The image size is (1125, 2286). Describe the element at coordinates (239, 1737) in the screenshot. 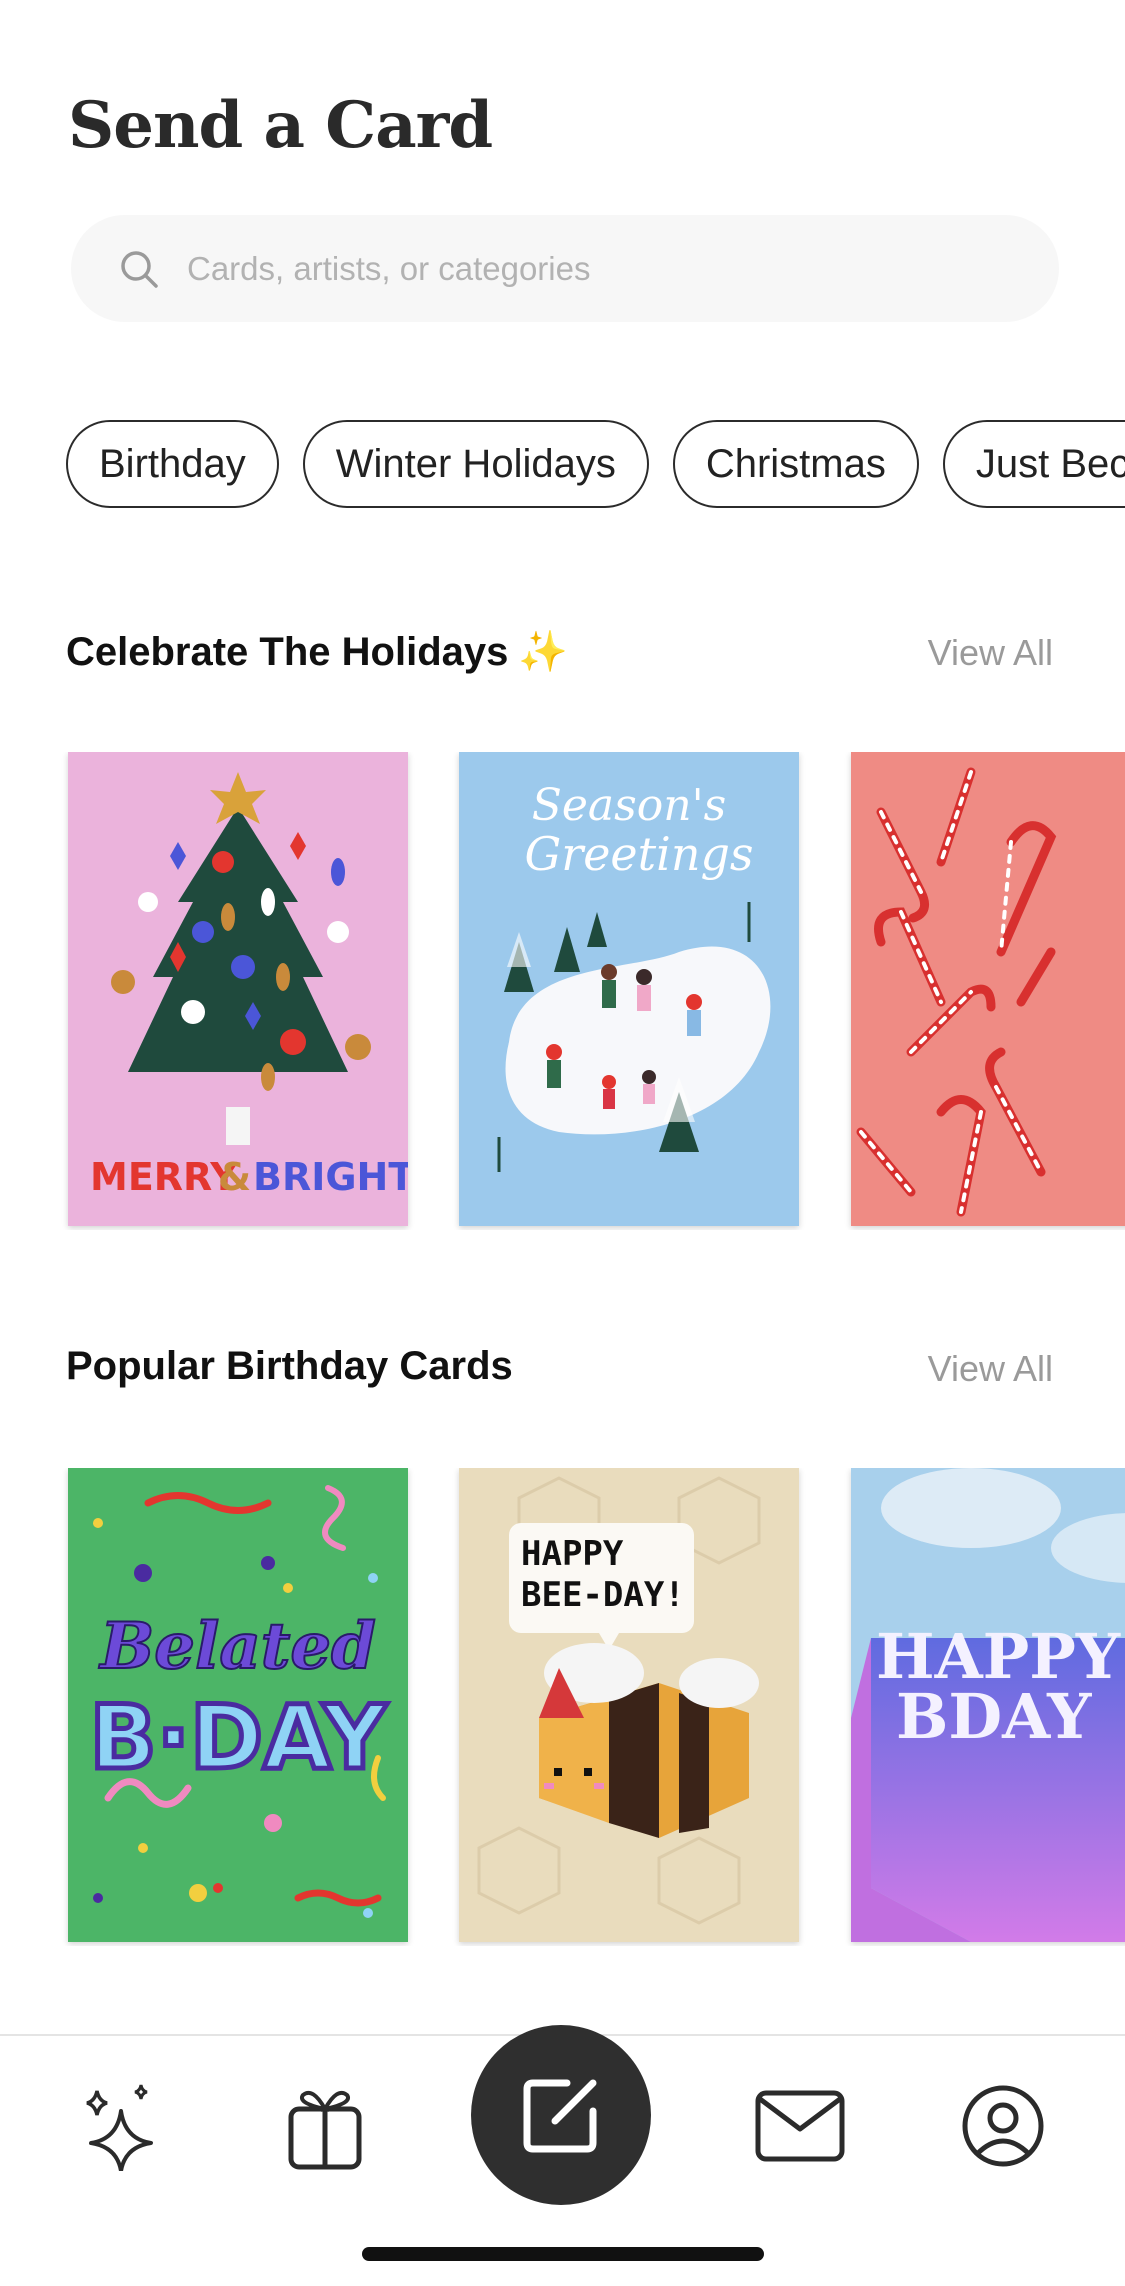

I see `card-text-bday: B·DAY` at that location.